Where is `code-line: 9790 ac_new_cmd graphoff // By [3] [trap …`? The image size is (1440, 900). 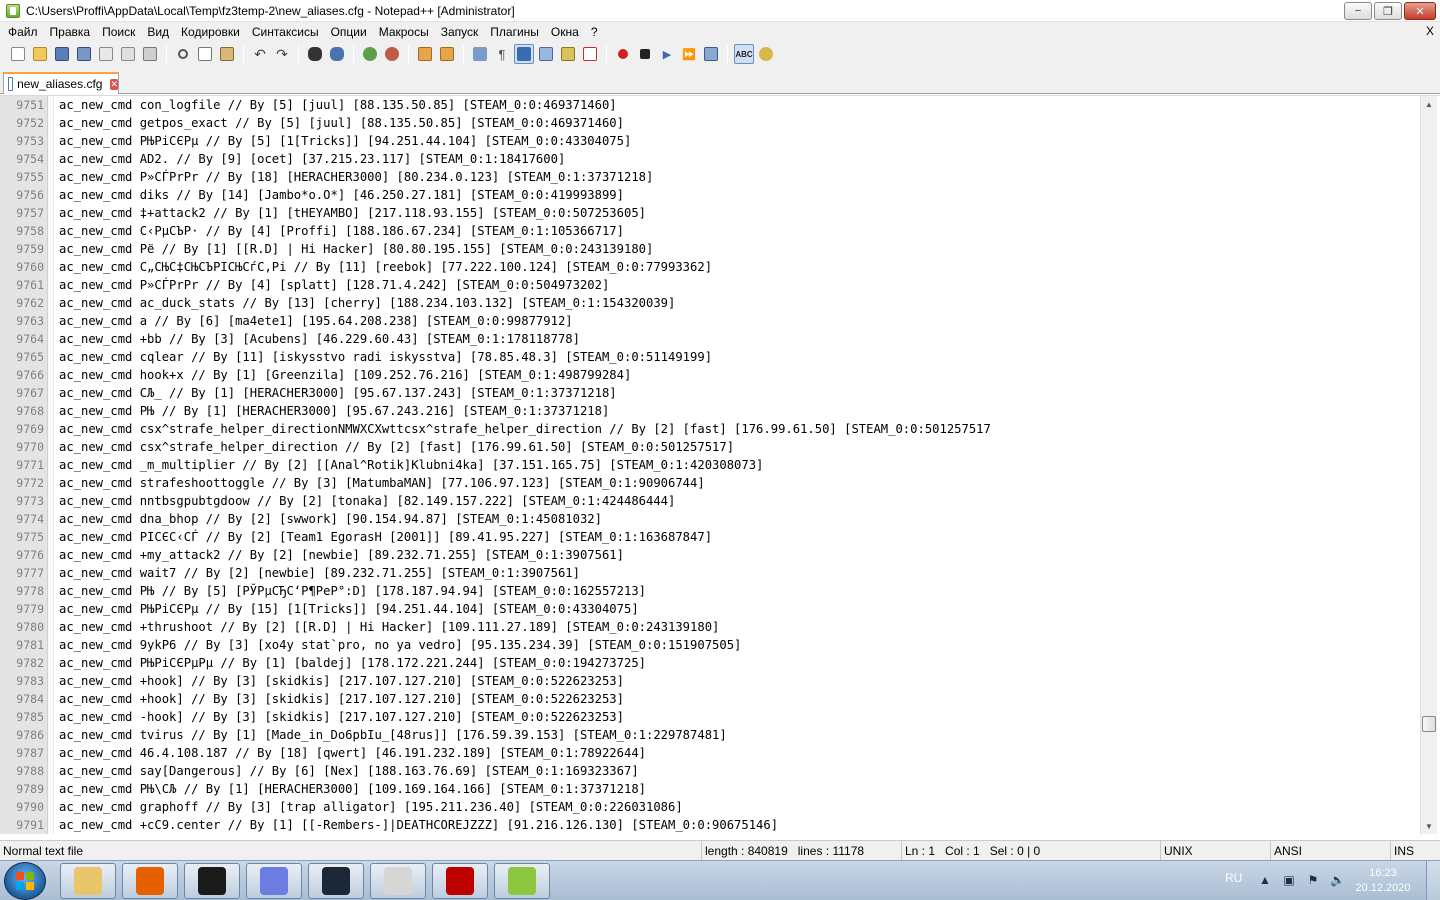
code-line: 9790 ac_new_cmd graphoff // By [3] [trap … is located at coordinates (710, 807).